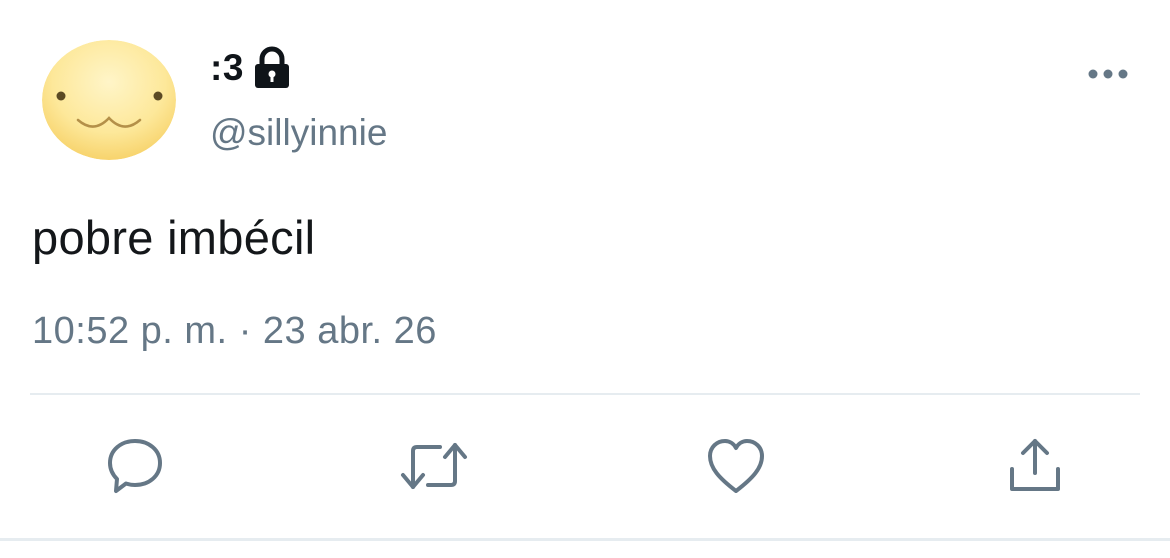  I want to click on display-name: :3, so click(227, 68).